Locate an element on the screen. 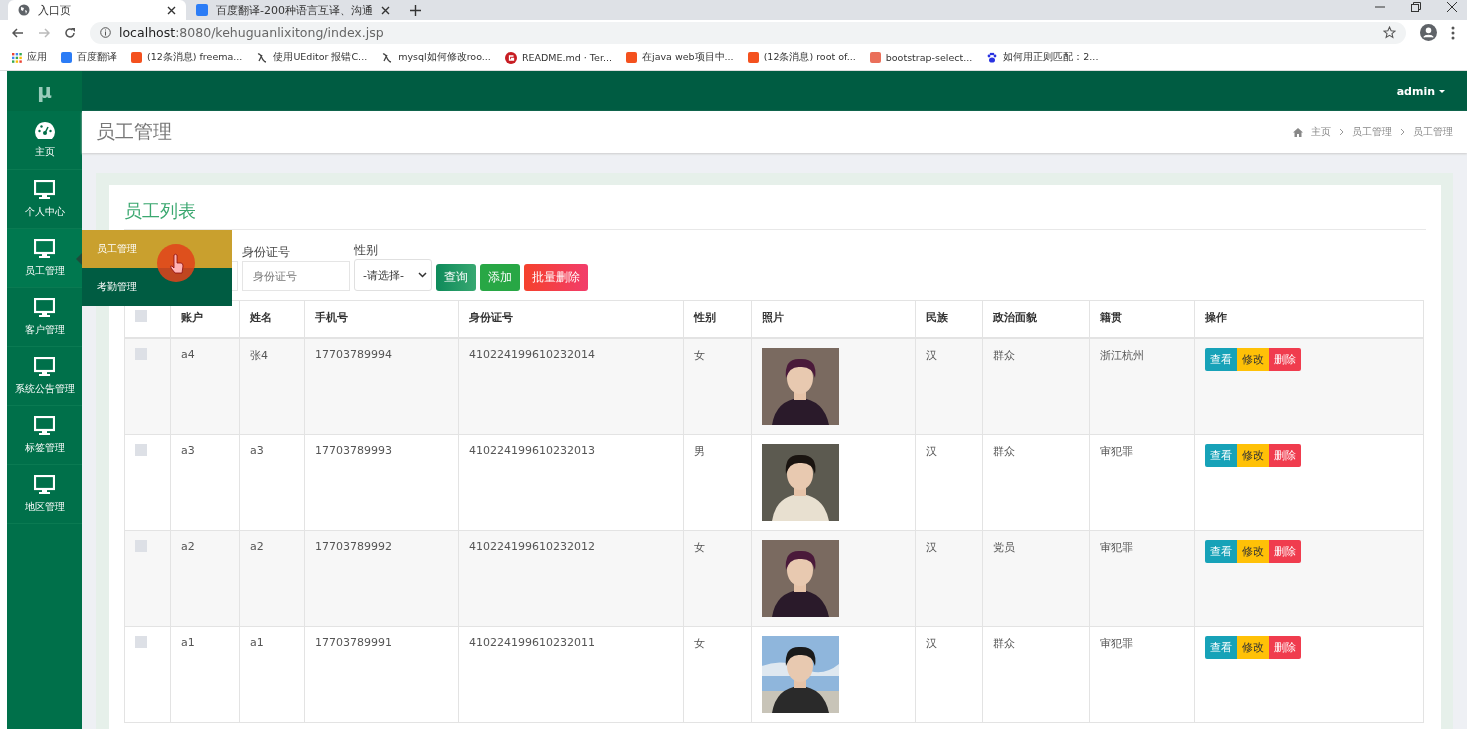 This screenshot has height=729, width=1467. browser-tab: 入口页 is located at coordinates (97, 10).